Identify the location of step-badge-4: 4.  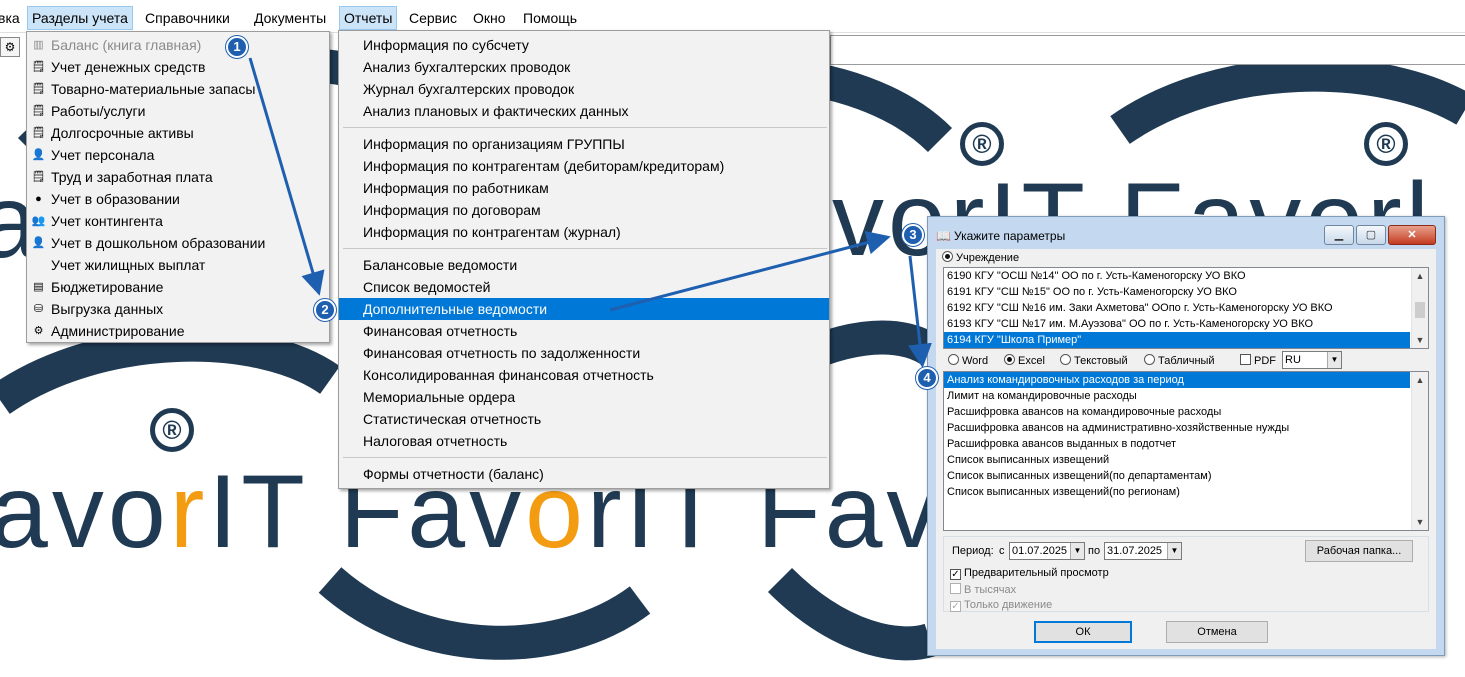
(927, 378).